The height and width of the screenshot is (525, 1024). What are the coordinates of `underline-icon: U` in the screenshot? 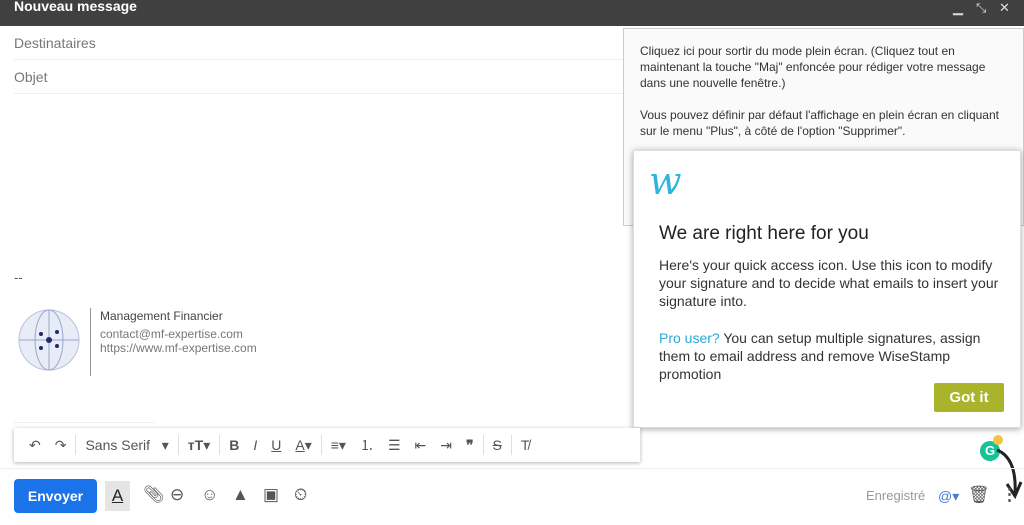 It's located at (276, 445).